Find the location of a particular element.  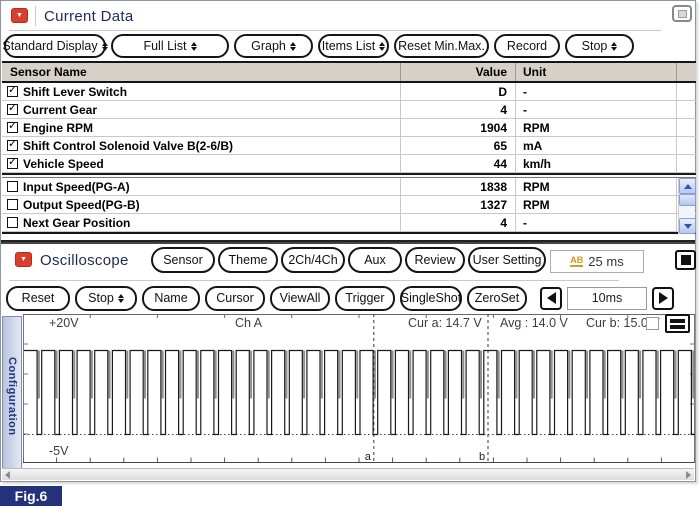

cursor-a-label: a is located at coordinates (368, 457).